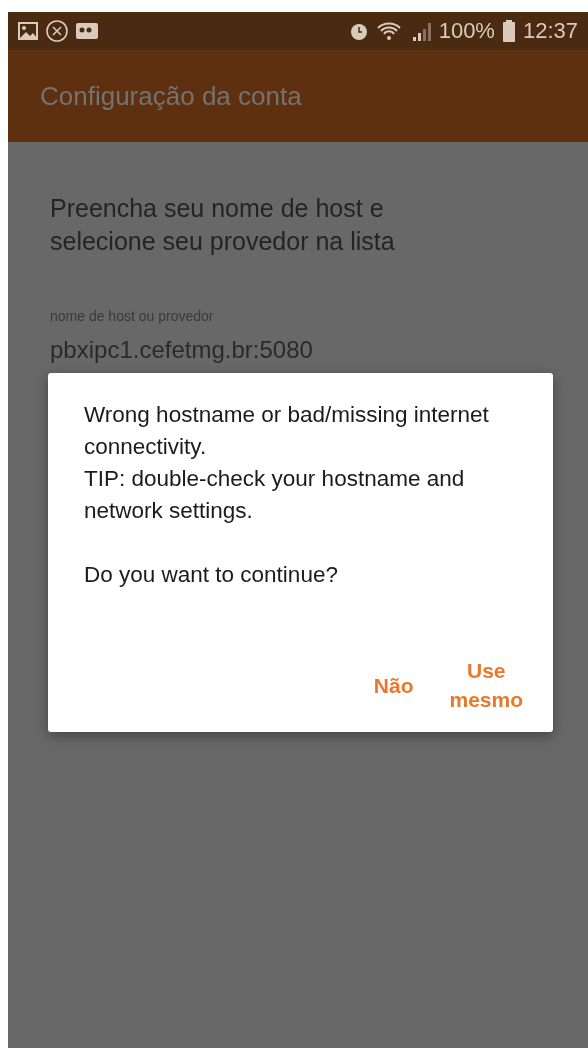 The height and width of the screenshot is (1048, 588). I want to click on wifi-icon, so click(389, 31).